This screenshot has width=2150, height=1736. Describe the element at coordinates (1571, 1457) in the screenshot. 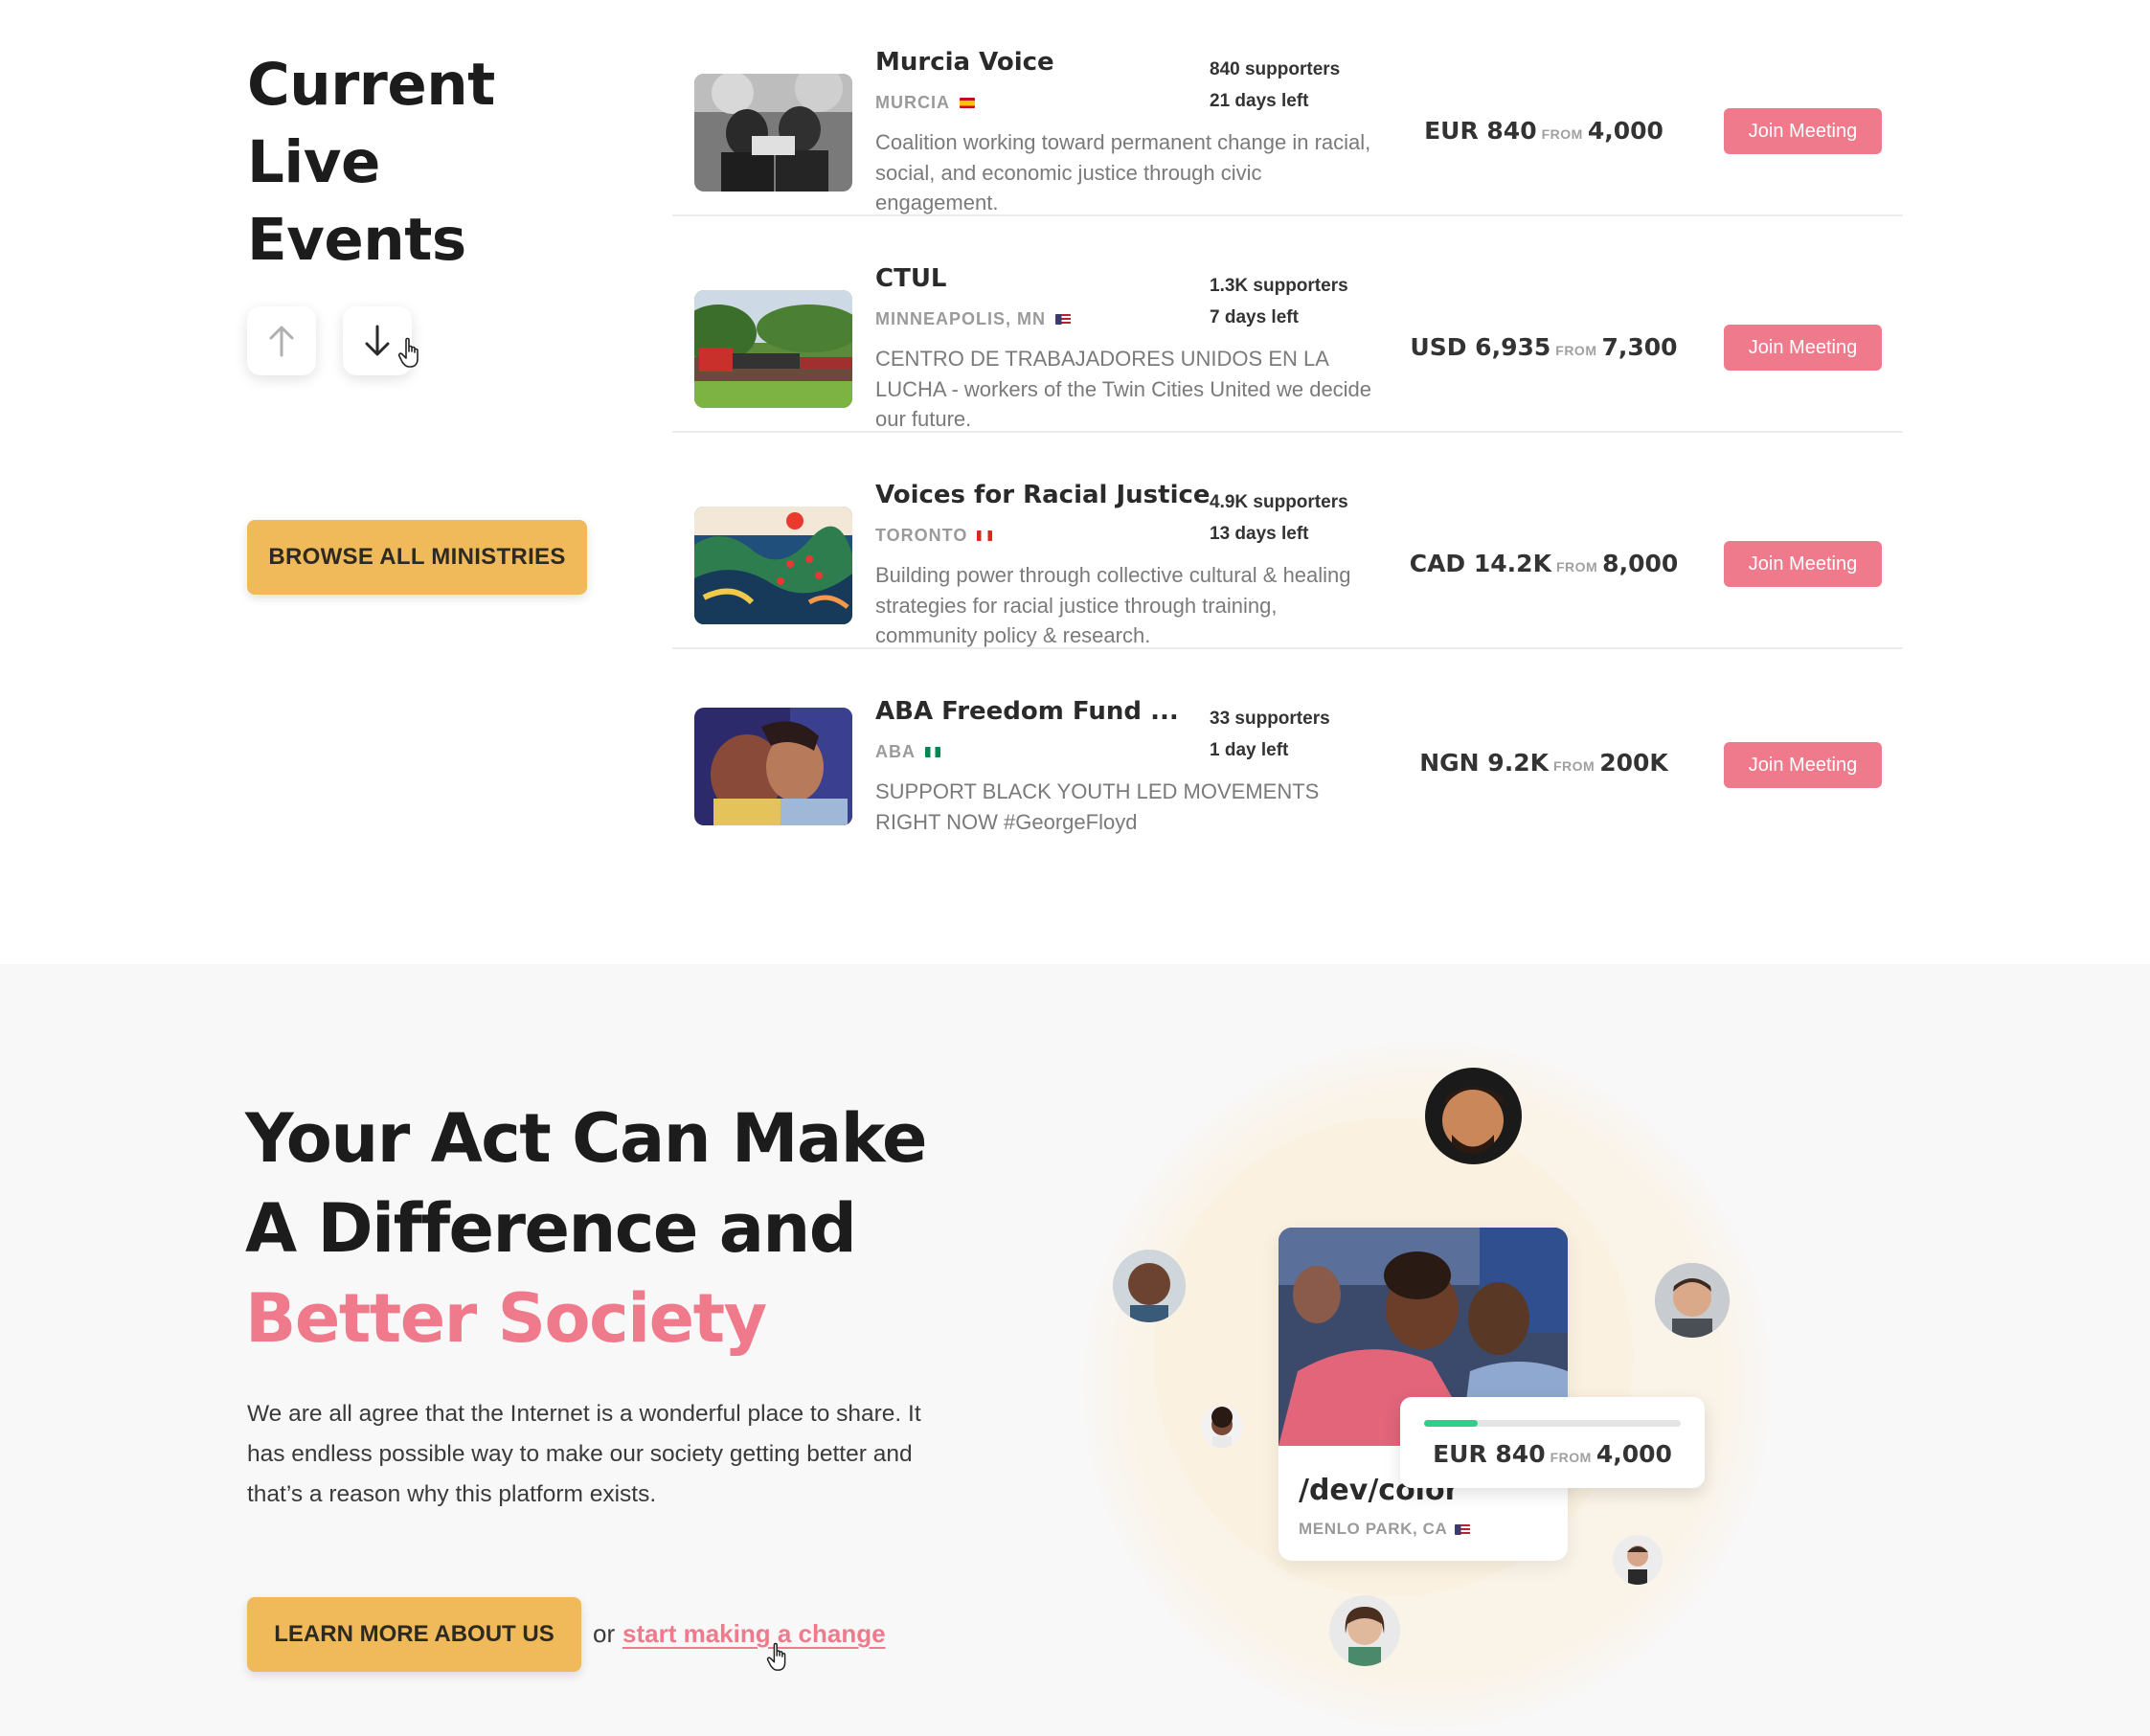

I see `featured-from-label: FROM` at that location.